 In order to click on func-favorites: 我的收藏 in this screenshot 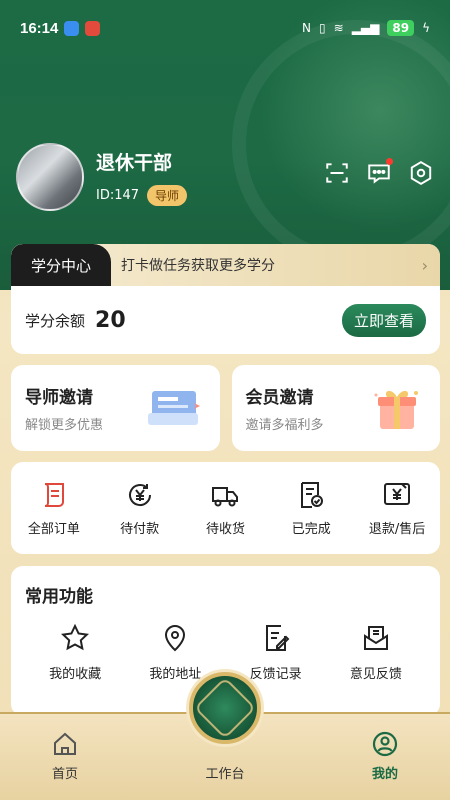, I will do `click(75, 652)`.